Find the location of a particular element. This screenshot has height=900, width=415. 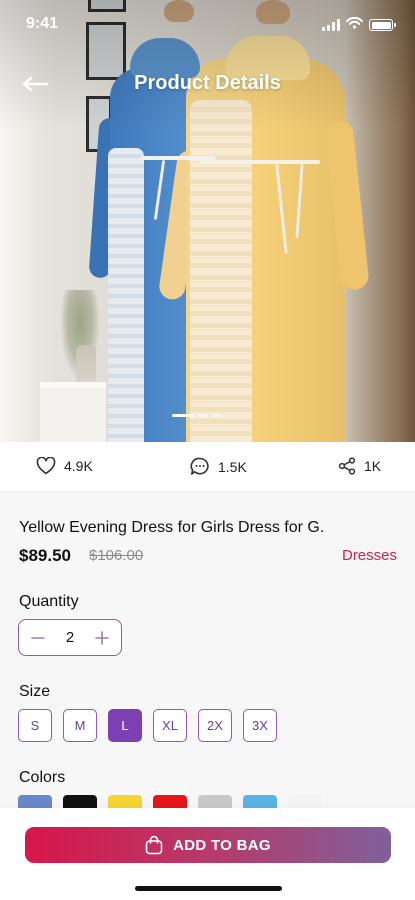

size-option-xl: XL is located at coordinates (170, 725).